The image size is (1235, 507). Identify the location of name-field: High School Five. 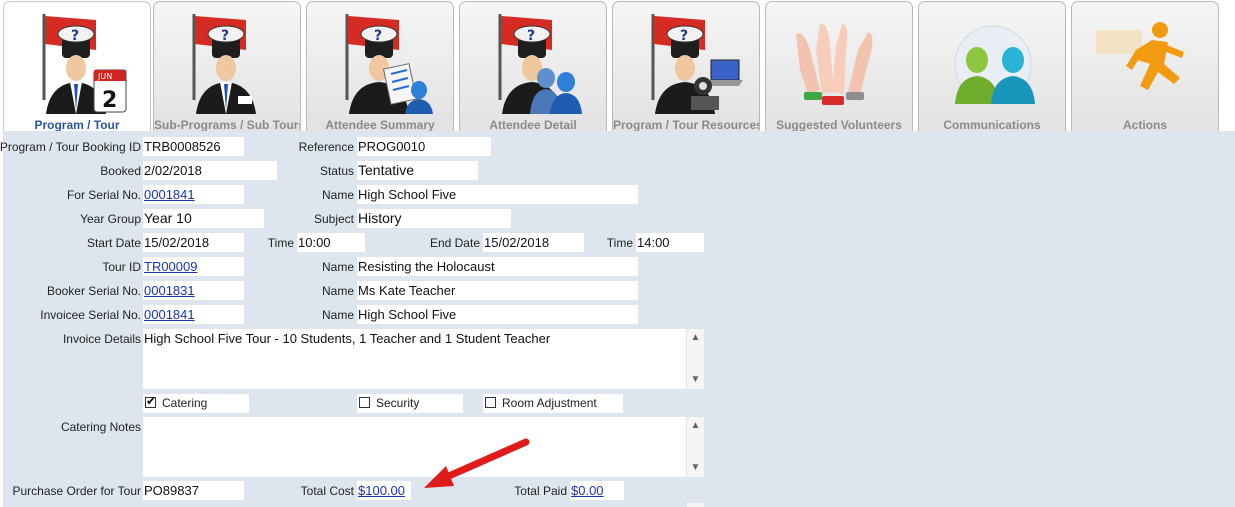
(497, 194).